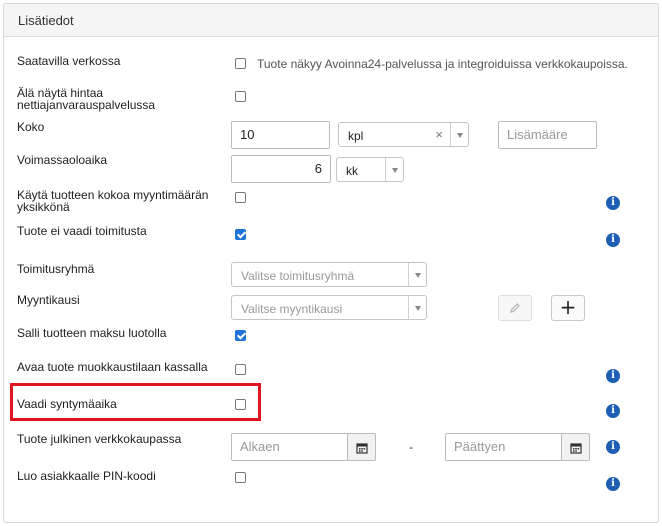  Describe the element at coordinates (537, 134) in the screenshot. I see `lisamaare-placeholder: Lisämääre` at that location.